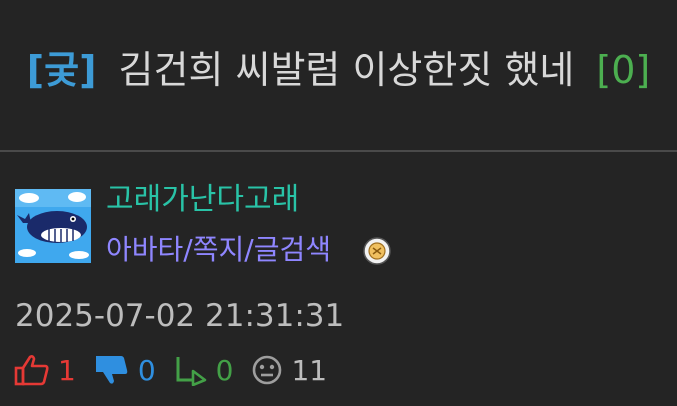 This screenshot has height=406, width=677. I want to click on author-links: 아바타/쪽지/글검색, so click(218, 250).